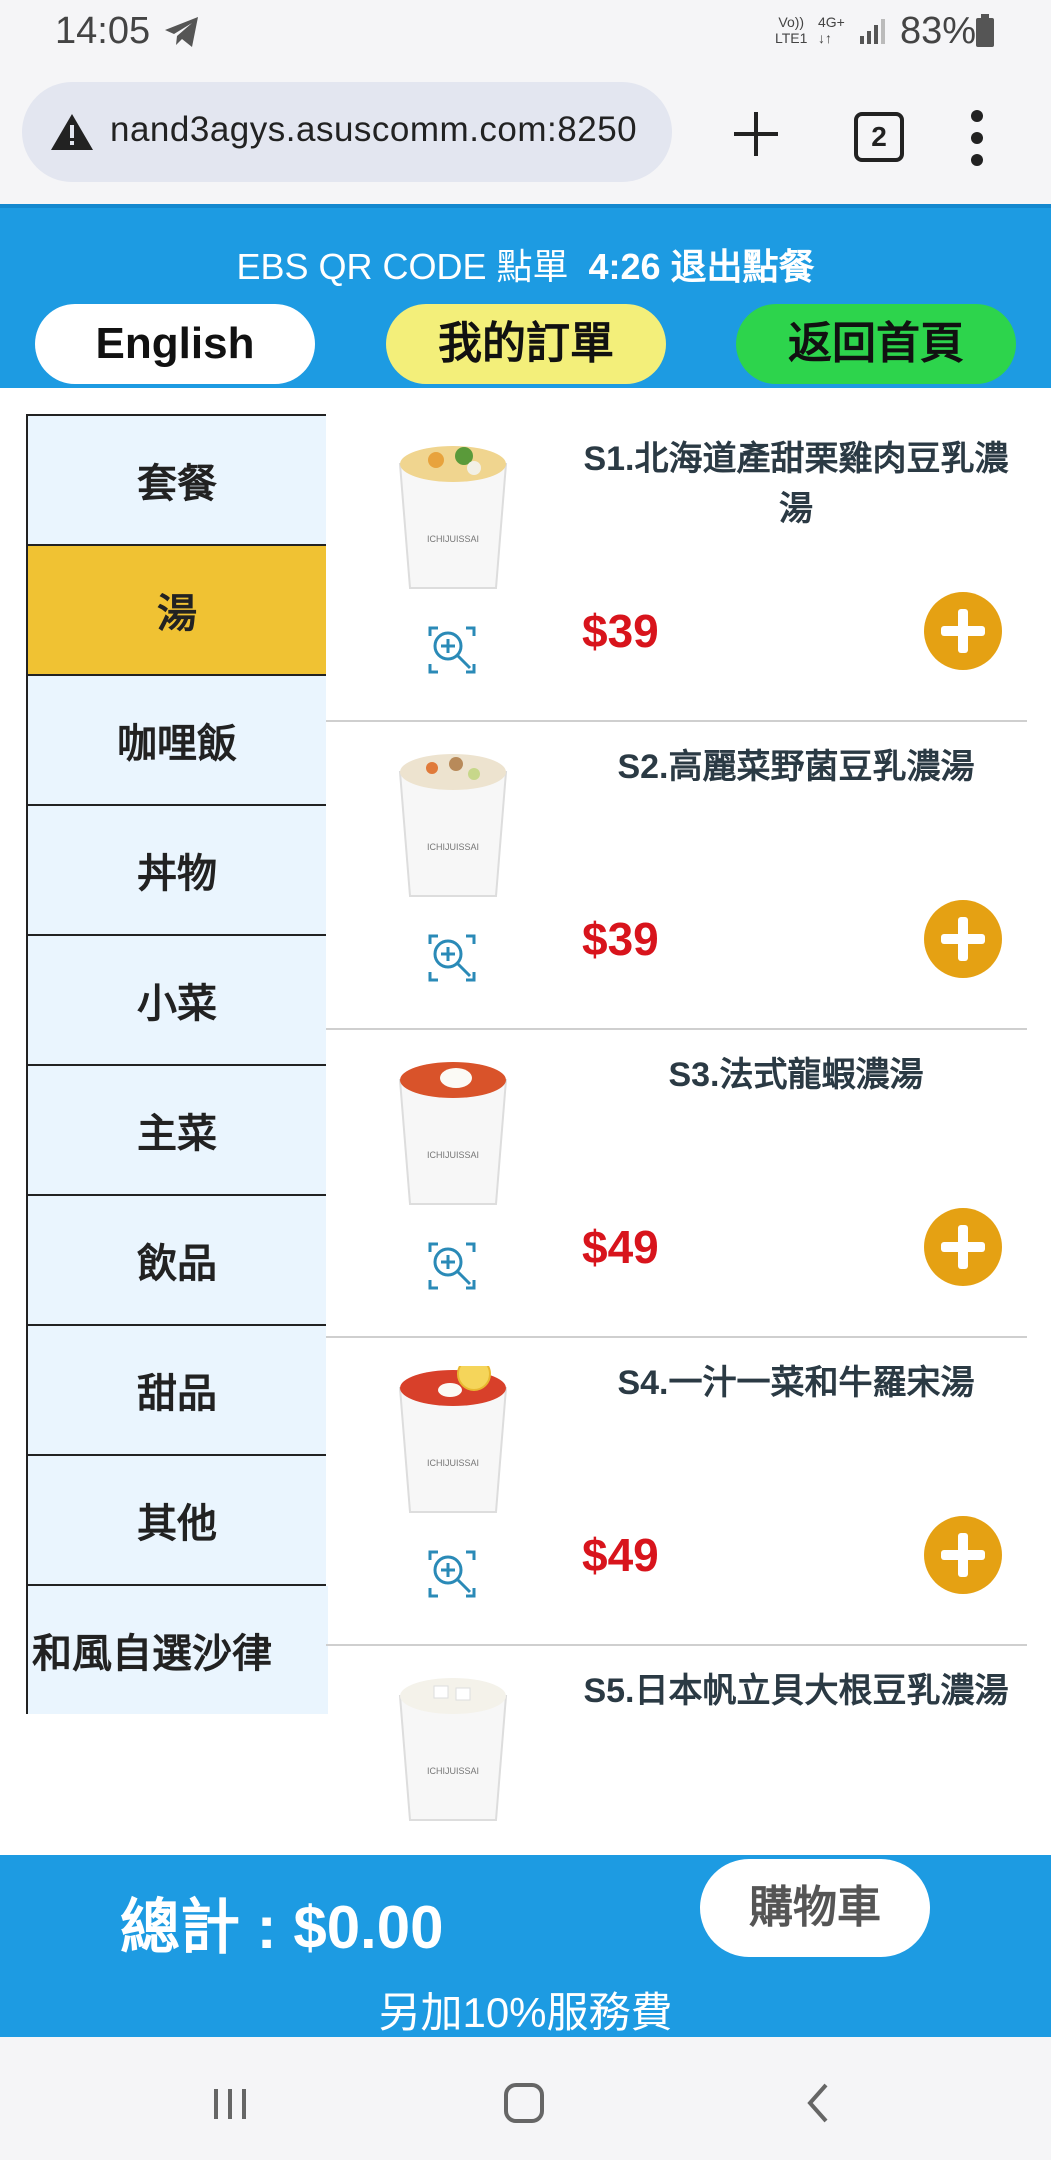 This screenshot has height=2160, width=1051. What do you see at coordinates (176, 611) in the screenshot?
I see `category-soup: 湯` at bounding box center [176, 611].